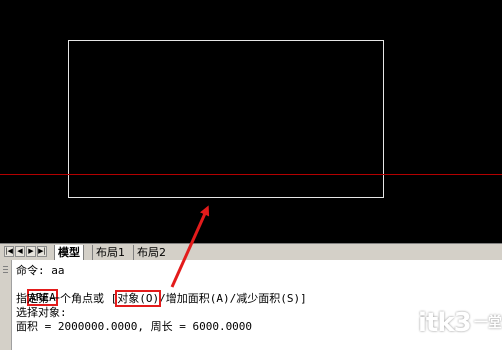 Image resolution: width=502 pixels, height=350 pixels. Describe the element at coordinates (69, 252) in the screenshot. I see `tab-model: 模型` at that location.